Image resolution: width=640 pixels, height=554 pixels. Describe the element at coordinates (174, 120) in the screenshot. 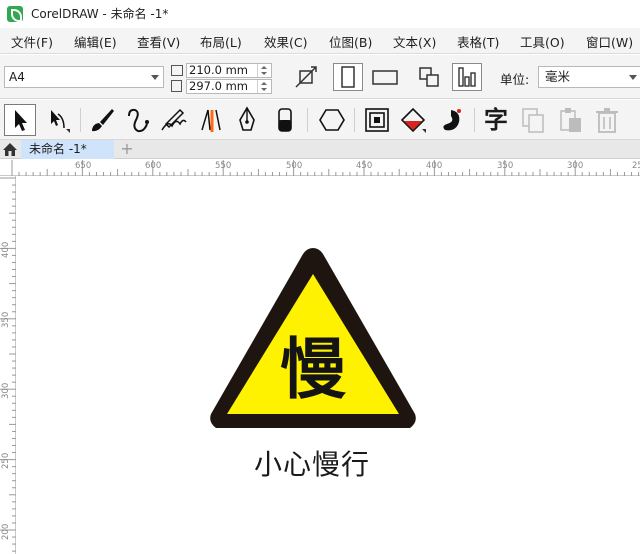

I see `artistic-media-icon` at that location.